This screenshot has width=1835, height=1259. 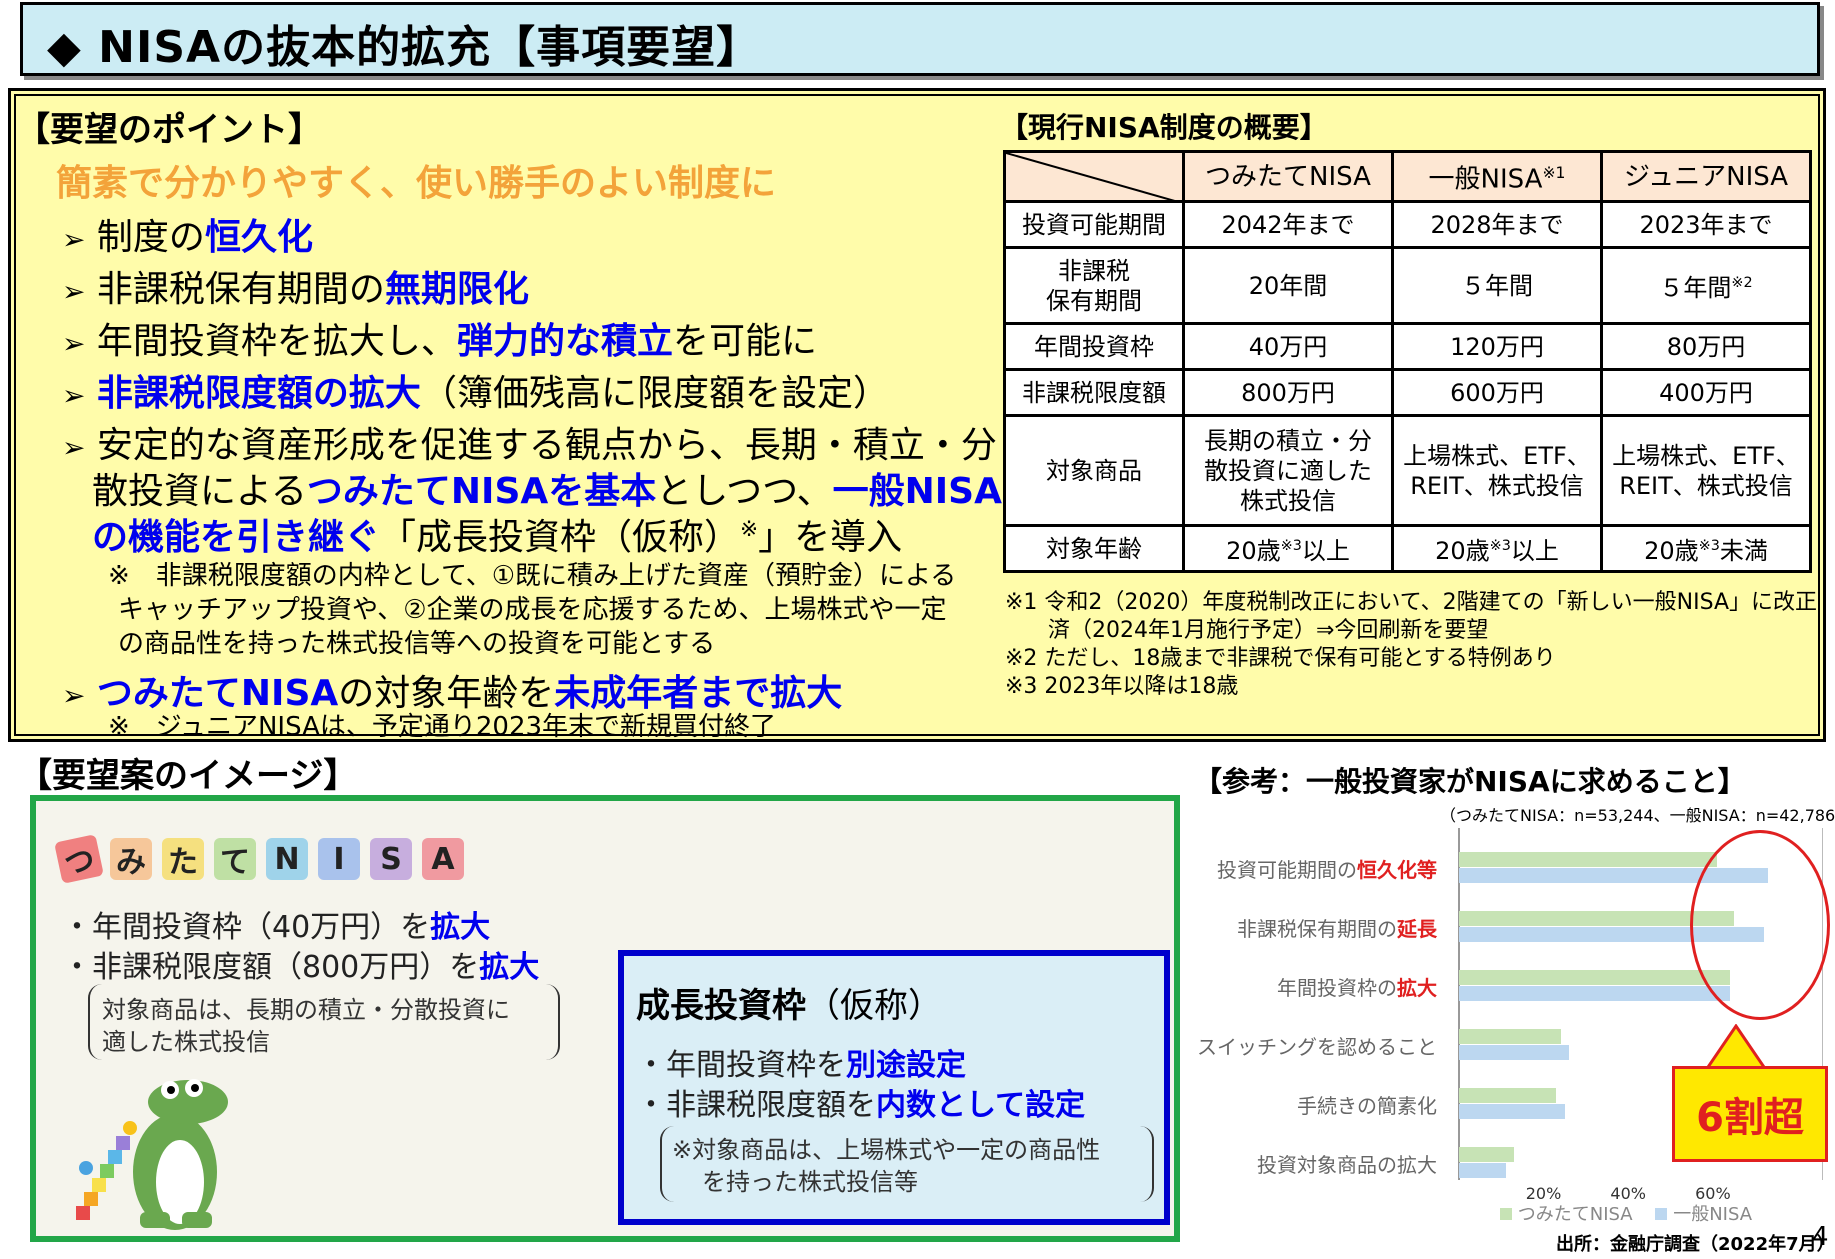 I want to click on table-cell: 80万円, so click(x=1706, y=346).